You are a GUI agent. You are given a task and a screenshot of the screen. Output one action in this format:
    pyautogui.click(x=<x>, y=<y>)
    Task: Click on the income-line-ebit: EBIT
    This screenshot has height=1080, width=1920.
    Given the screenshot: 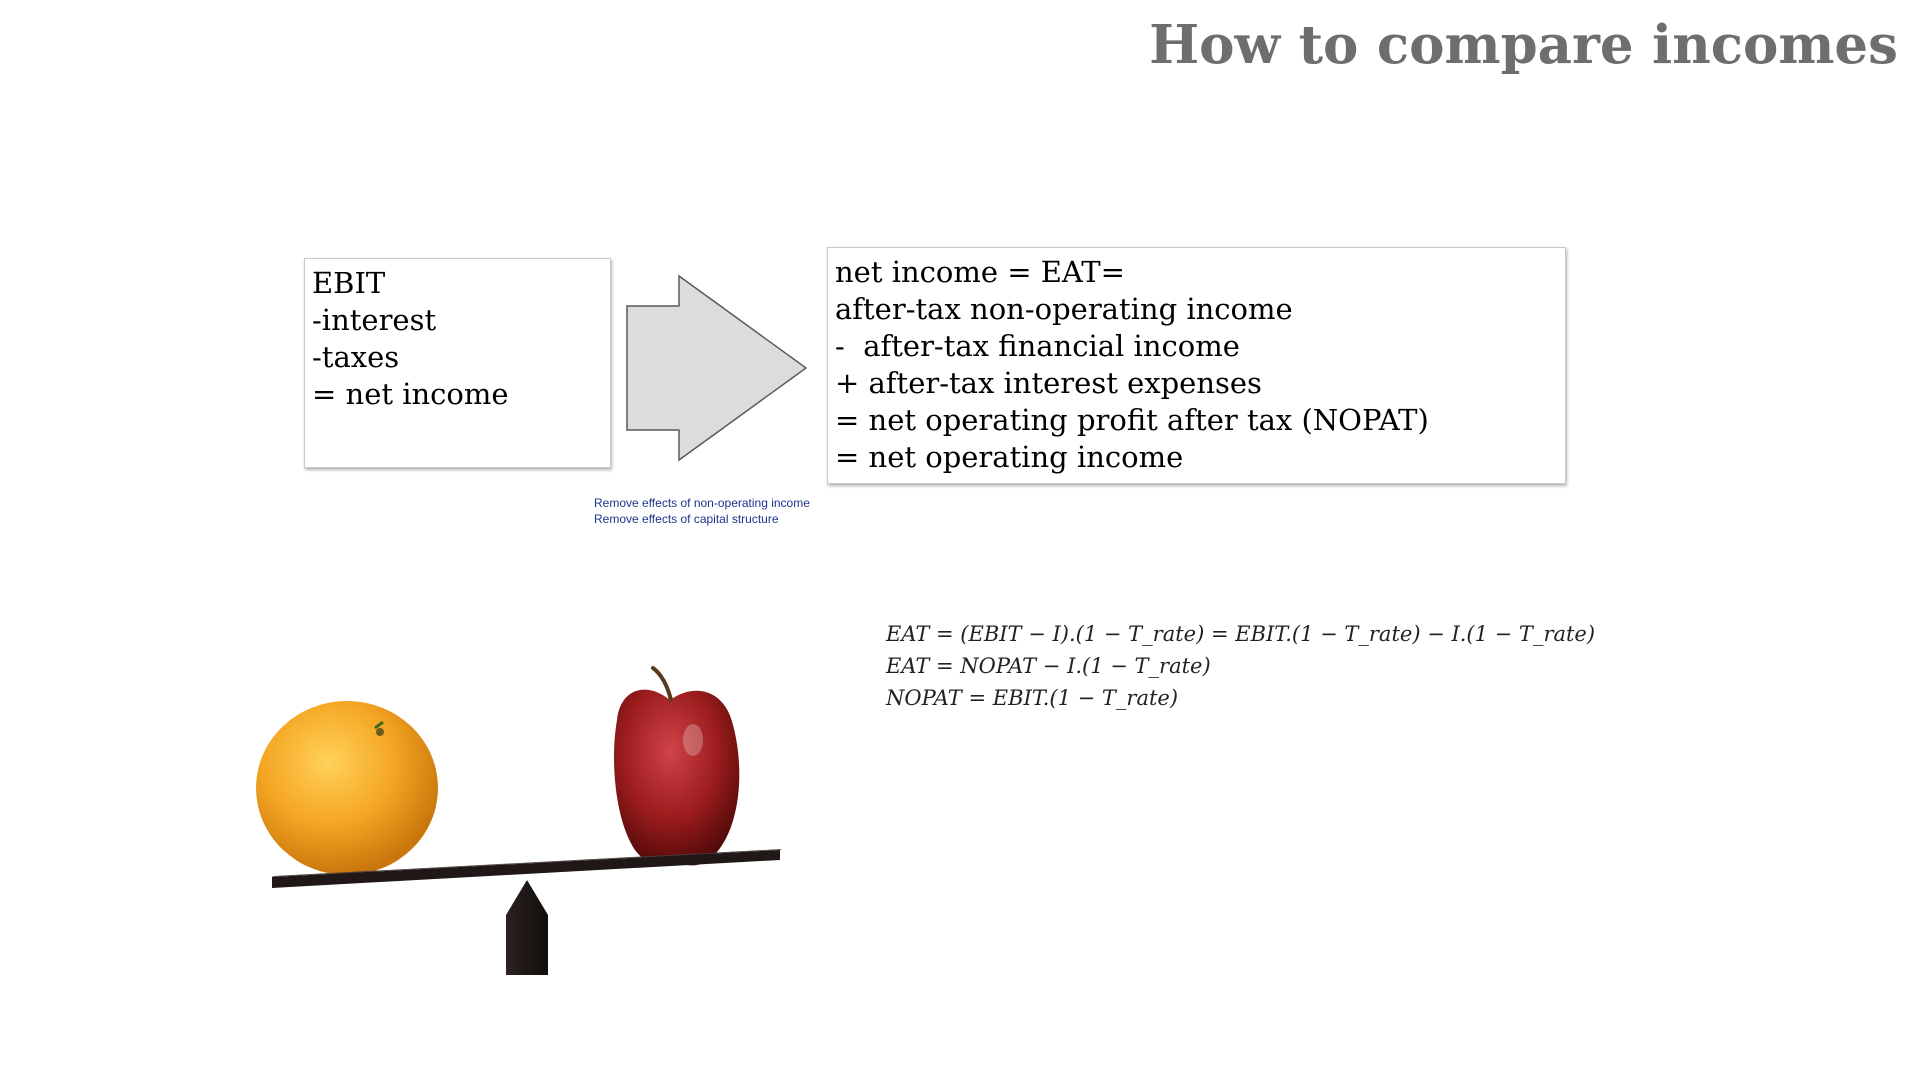 What is the action you would take?
    pyautogui.click(x=349, y=283)
    